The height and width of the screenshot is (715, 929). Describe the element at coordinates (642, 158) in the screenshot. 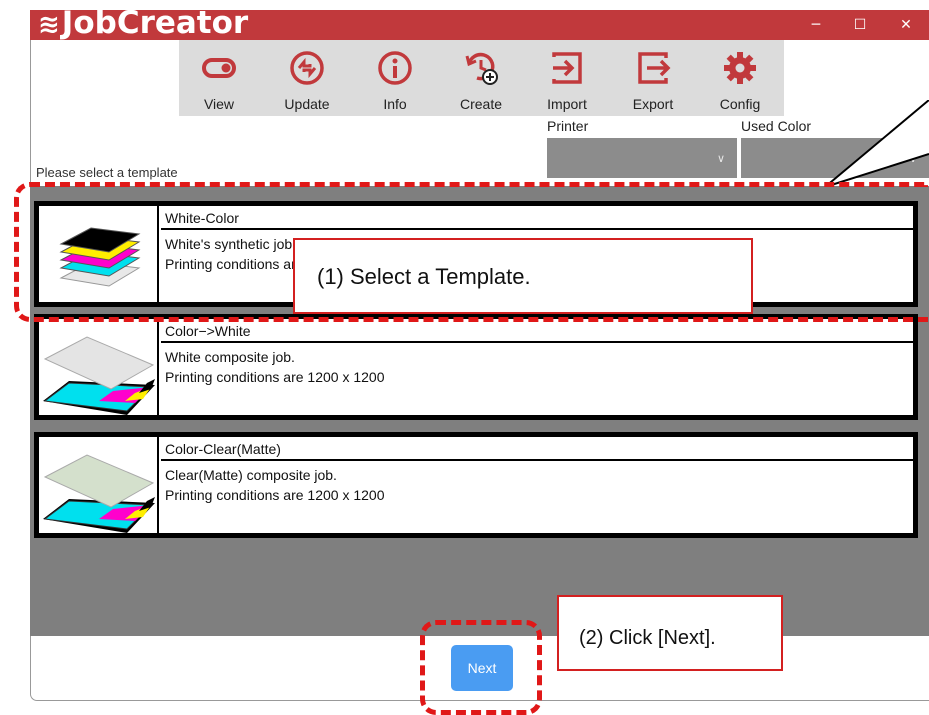

I see `printer-dropdown: ∨` at that location.